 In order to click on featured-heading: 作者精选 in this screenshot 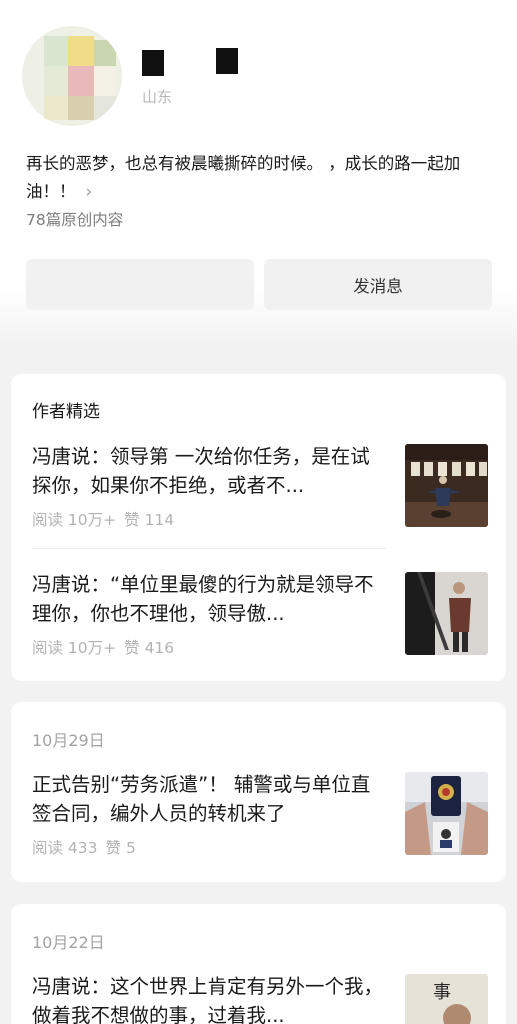, I will do `click(66, 412)`.